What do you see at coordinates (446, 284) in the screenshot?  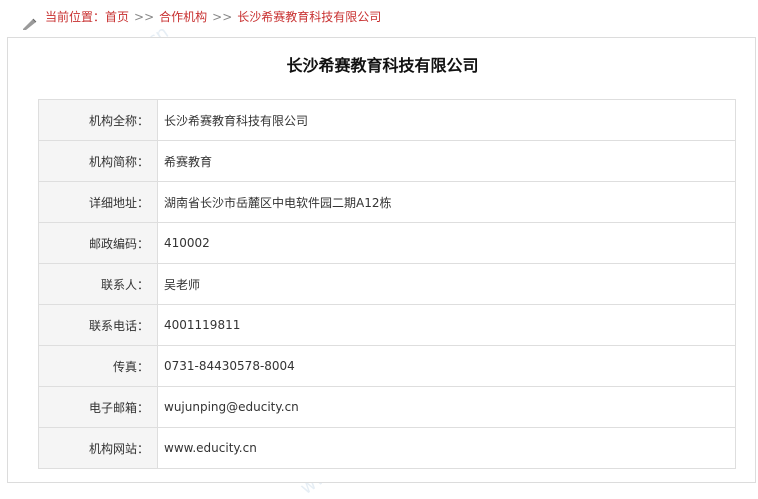 I see `field-value: 吴老师` at bounding box center [446, 284].